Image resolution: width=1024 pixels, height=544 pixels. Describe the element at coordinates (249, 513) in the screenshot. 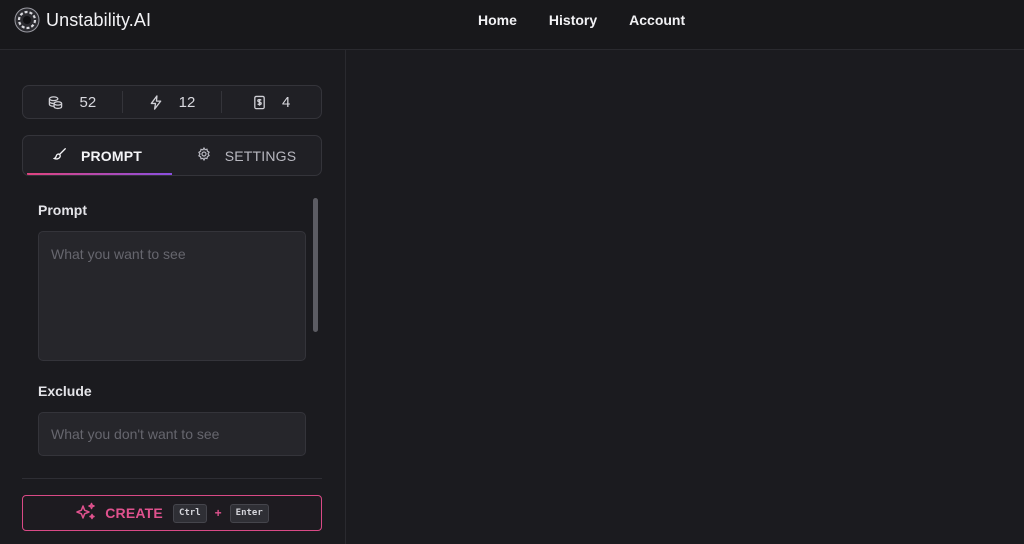

I see `kbd-enter: Enter` at that location.